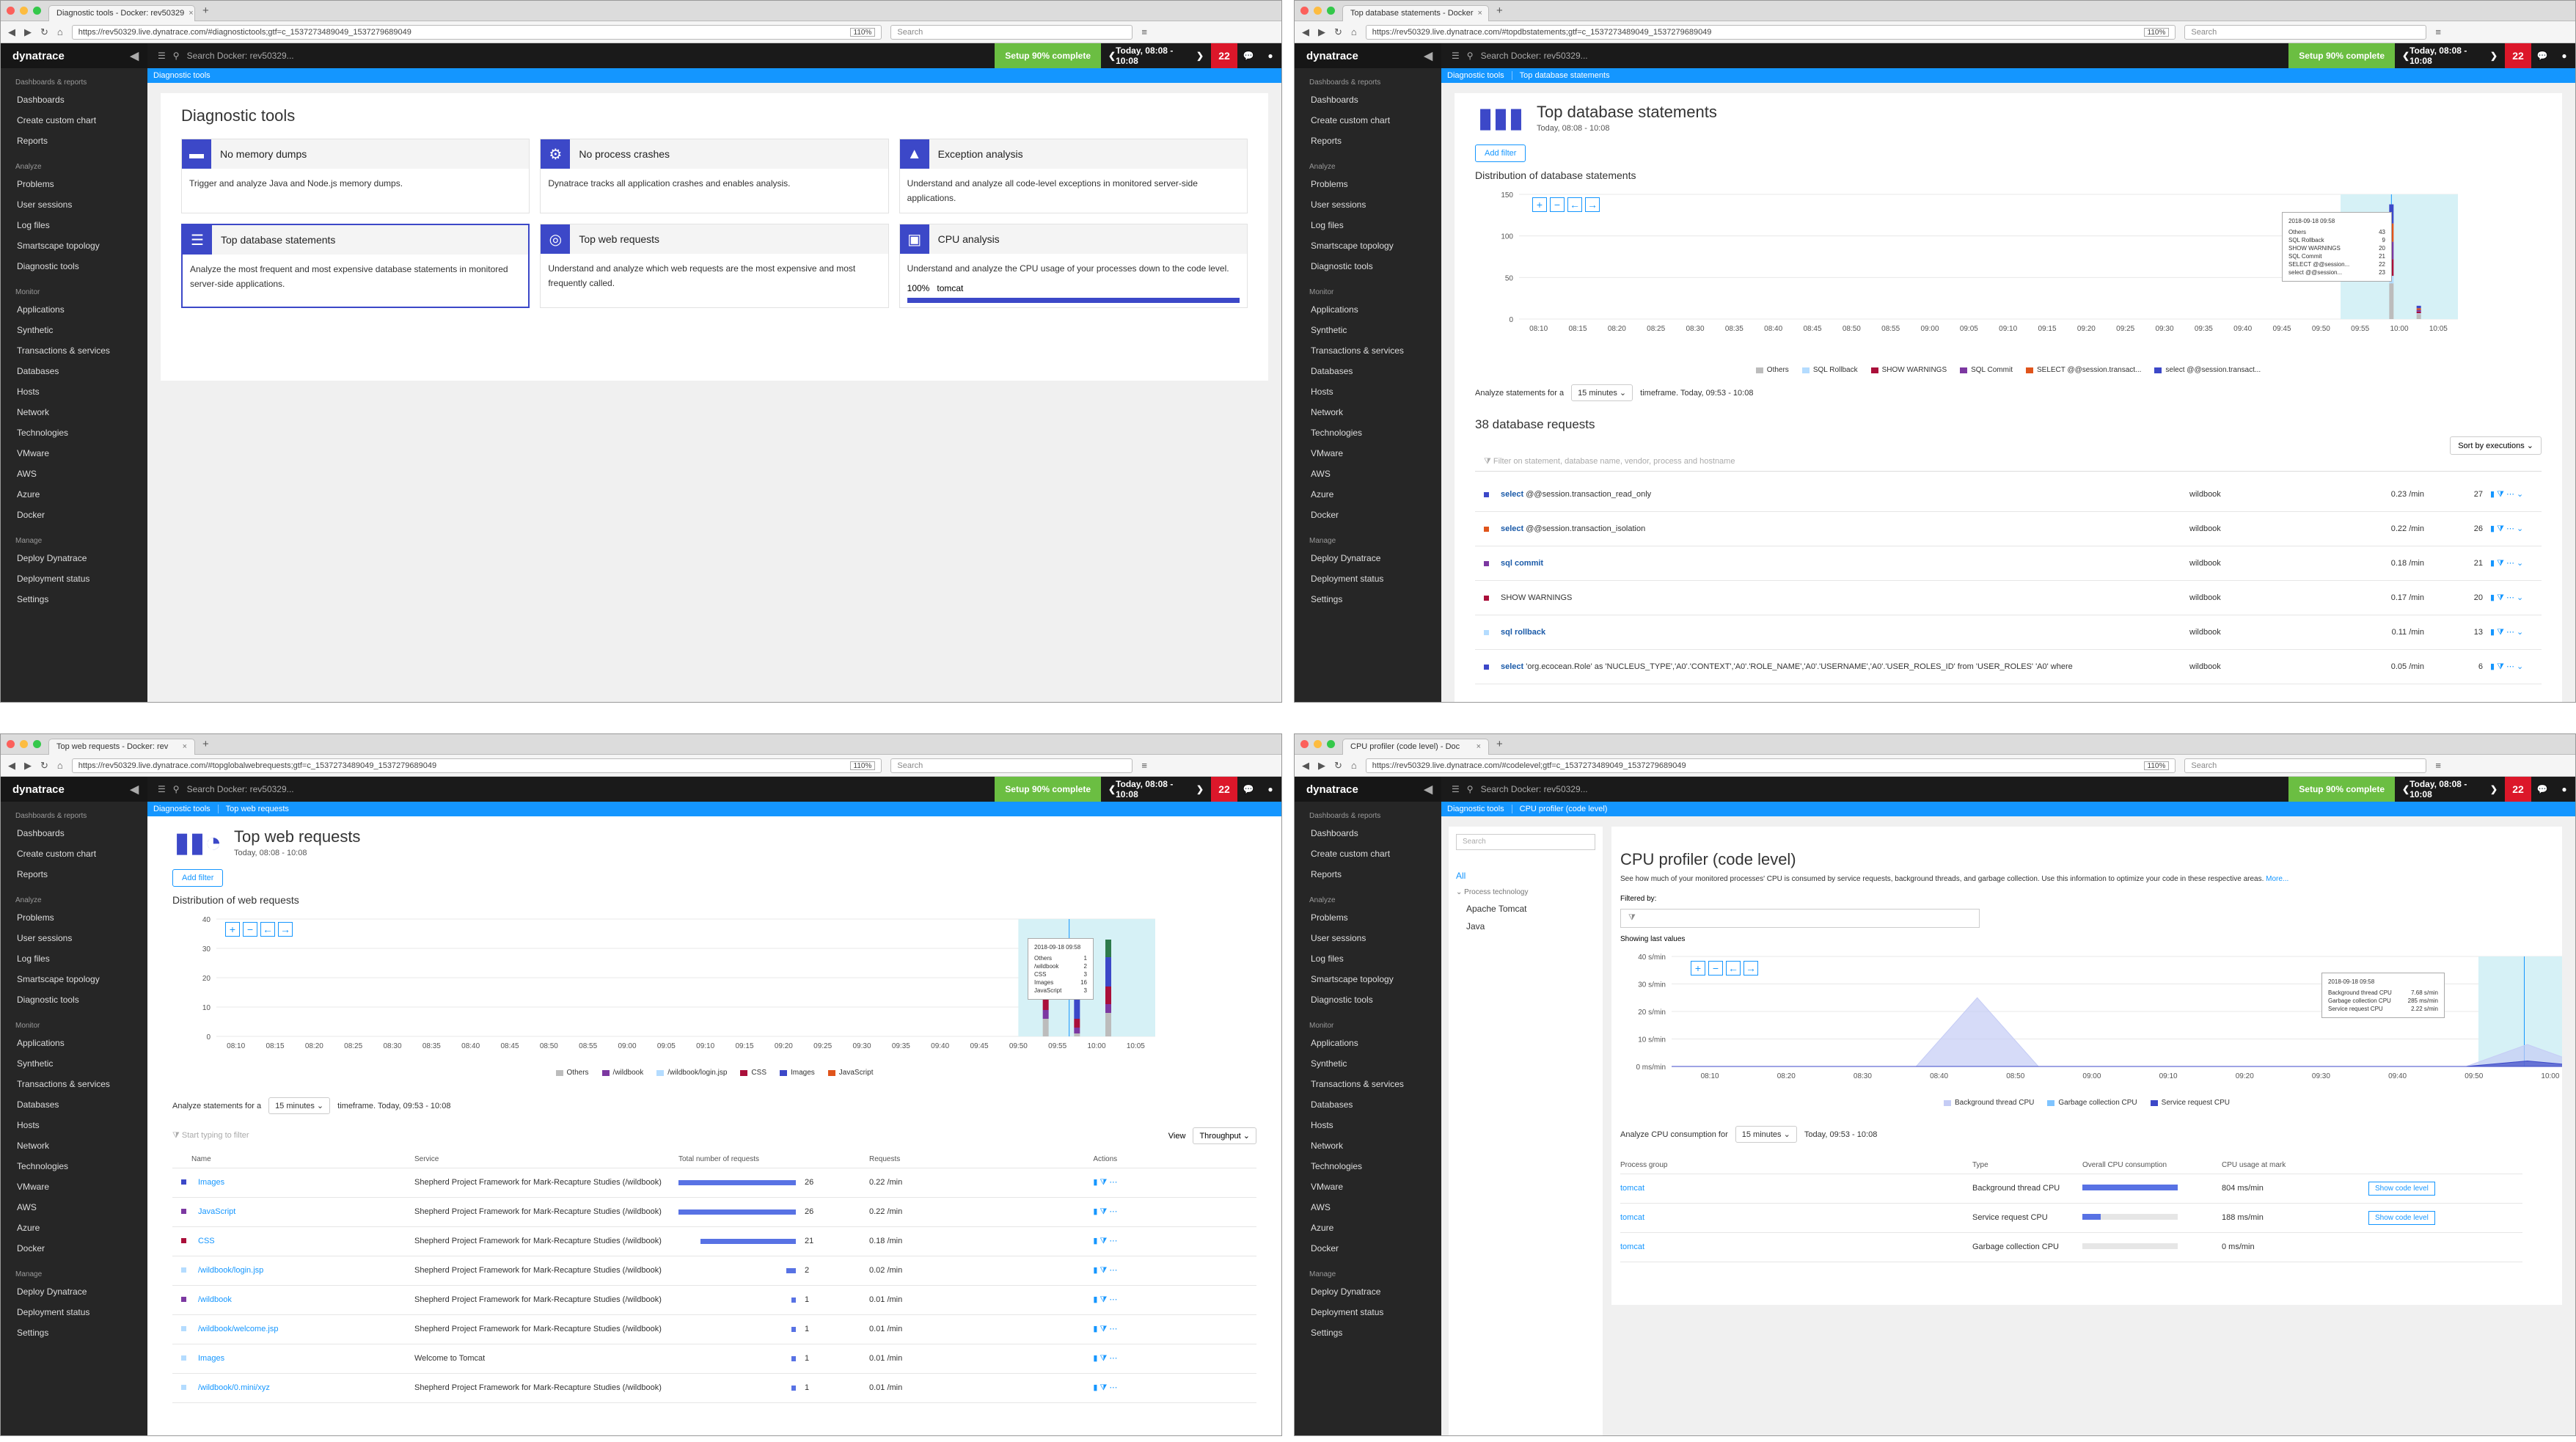 The width and height of the screenshot is (2576, 1442). What do you see at coordinates (285, 929) in the screenshot?
I see `pan-right-icon: →` at bounding box center [285, 929].